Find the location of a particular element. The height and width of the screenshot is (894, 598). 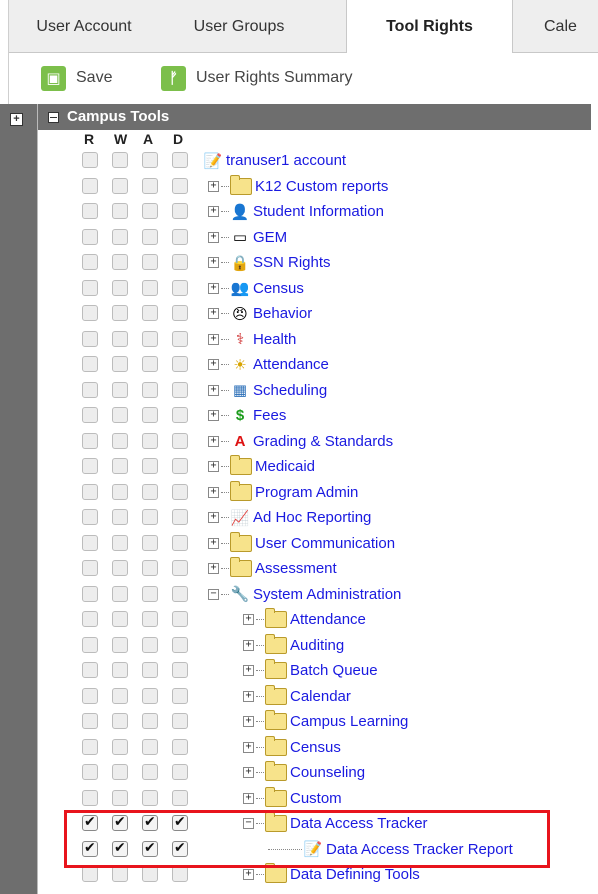

tree-node: + $ Fees is located at coordinates (247, 416).